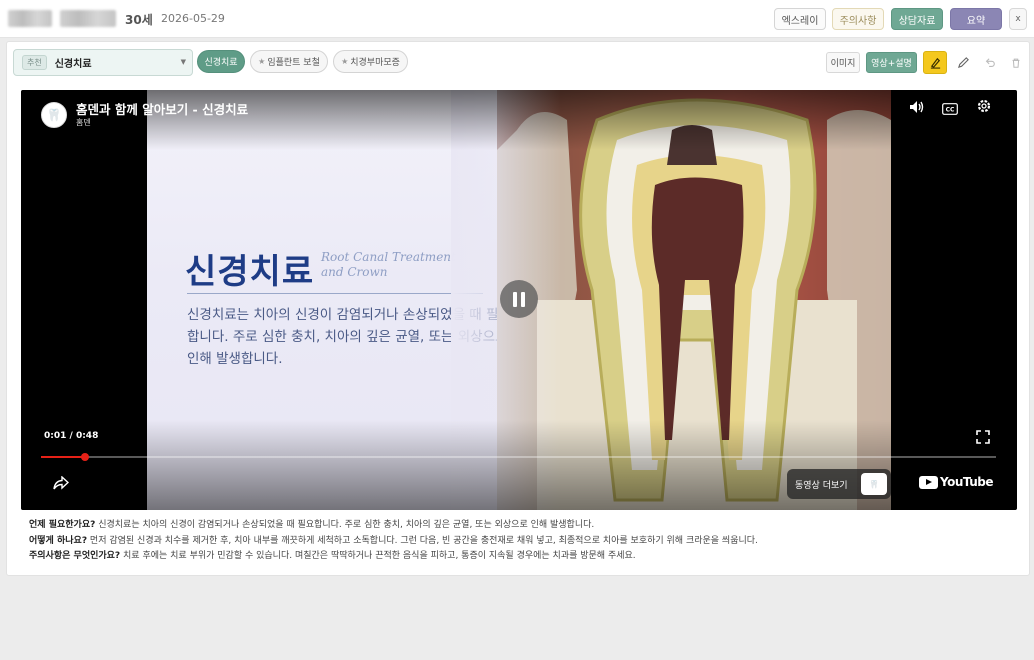 The width and height of the screenshot is (1034, 660). Describe the element at coordinates (103, 62) in the screenshot. I see `treatment-select: 추천 신경치료 ▼` at that location.